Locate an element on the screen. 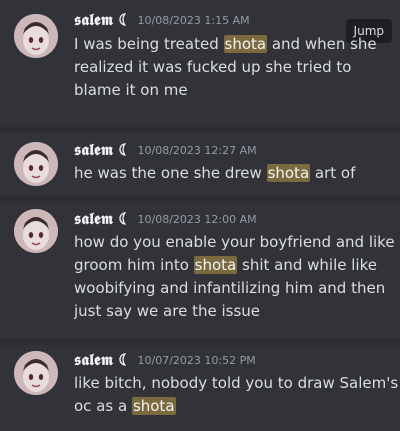 This screenshot has height=431, width=400. message-text: blame it on me is located at coordinates (131, 90).